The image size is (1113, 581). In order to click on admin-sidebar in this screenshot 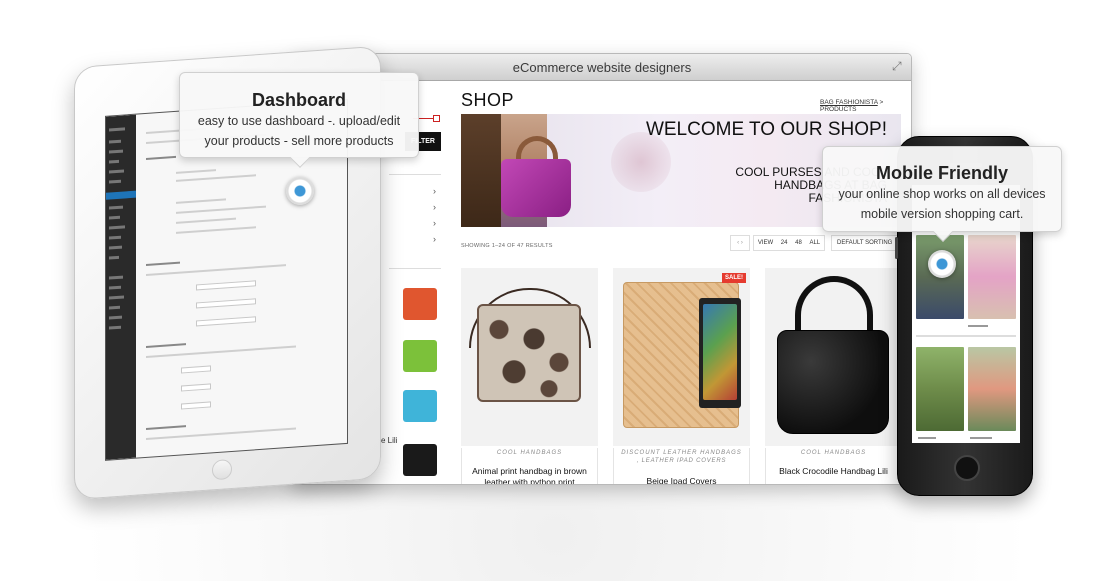, I will do `click(121, 287)`.